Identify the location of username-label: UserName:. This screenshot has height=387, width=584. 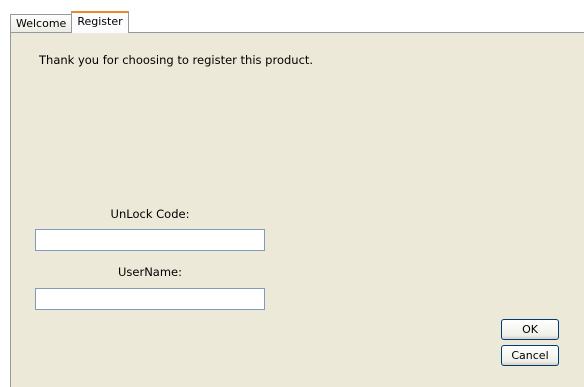
(149, 272).